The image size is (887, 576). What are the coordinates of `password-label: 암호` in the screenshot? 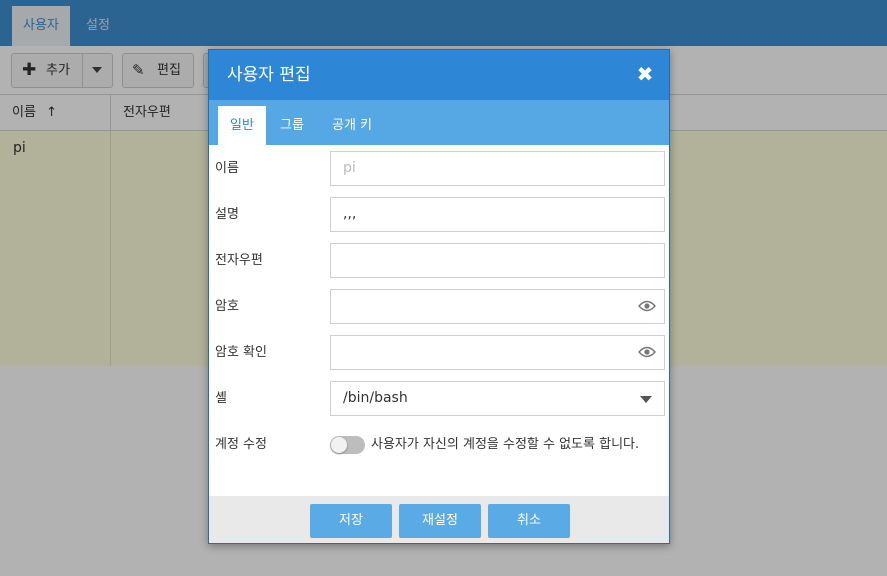 It's located at (227, 306).